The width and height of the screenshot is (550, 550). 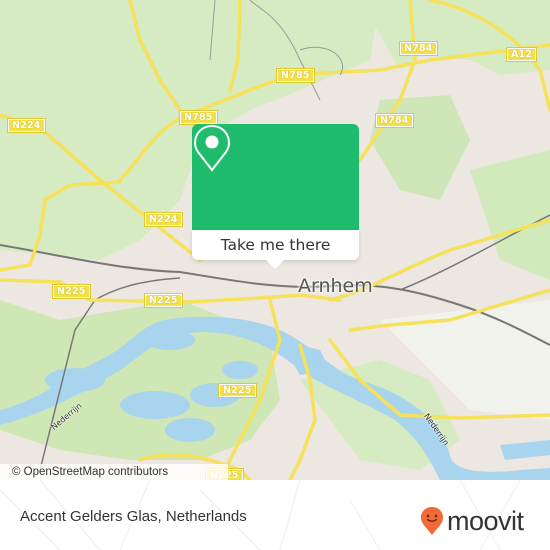 I want to click on take-me-there-button: Take me there, so click(x=275, y=245).